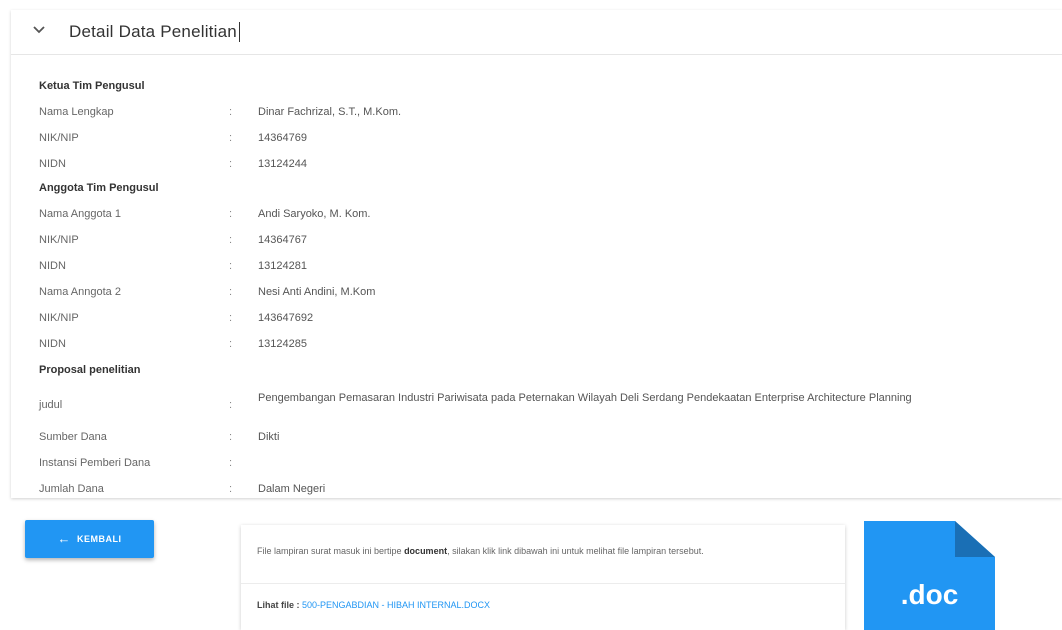 The width and height of the screenshot is (1062, 630). Describe the element at coordinates (282, 240) in the screenshot. I see `row-value: 14364767` at that location.